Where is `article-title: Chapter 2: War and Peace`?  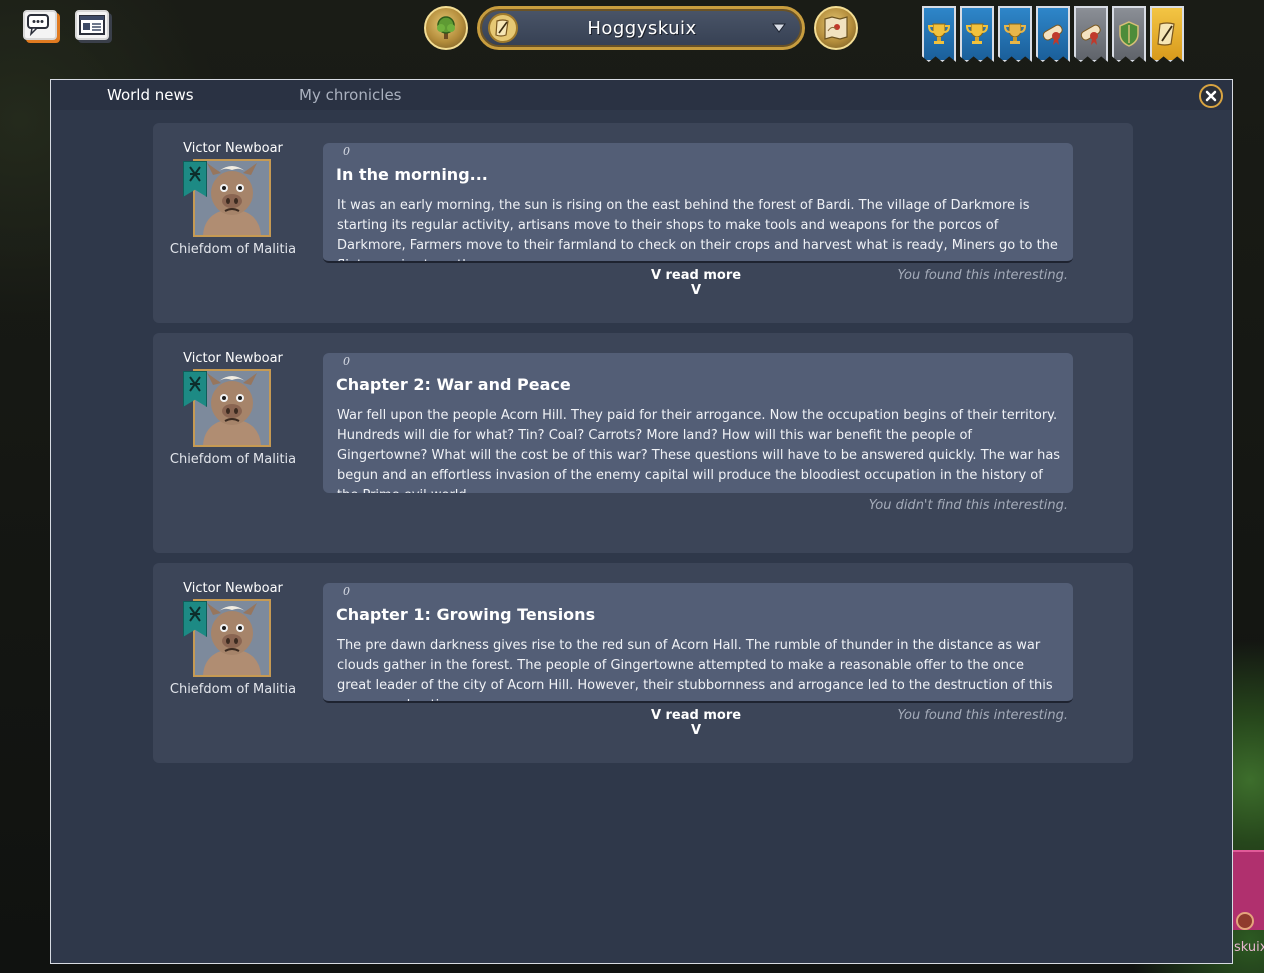
article-title: Chapter 2: War and Peace is located at coordinates (453, 384).